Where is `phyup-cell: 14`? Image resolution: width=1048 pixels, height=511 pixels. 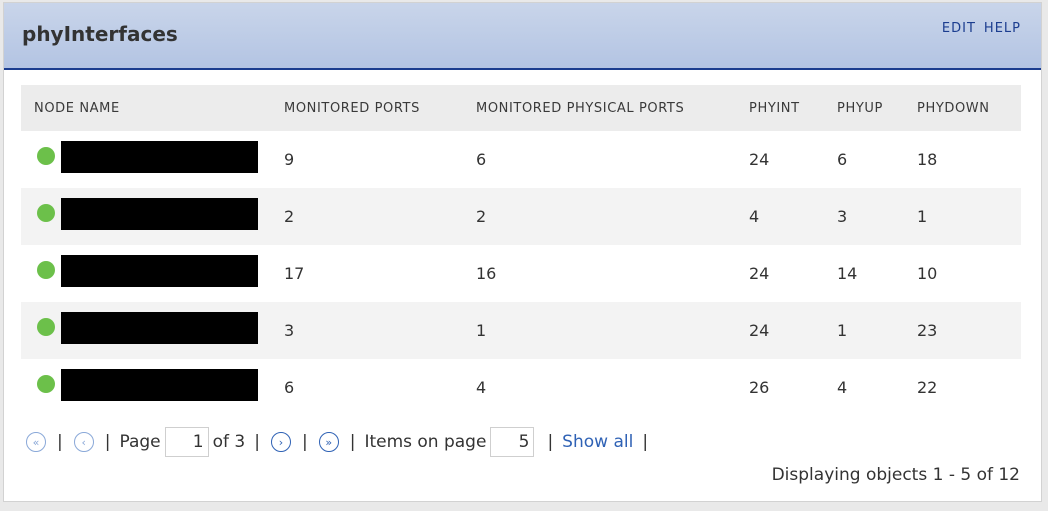
phyup-cell: 14 is located at coordinates (847, 273).